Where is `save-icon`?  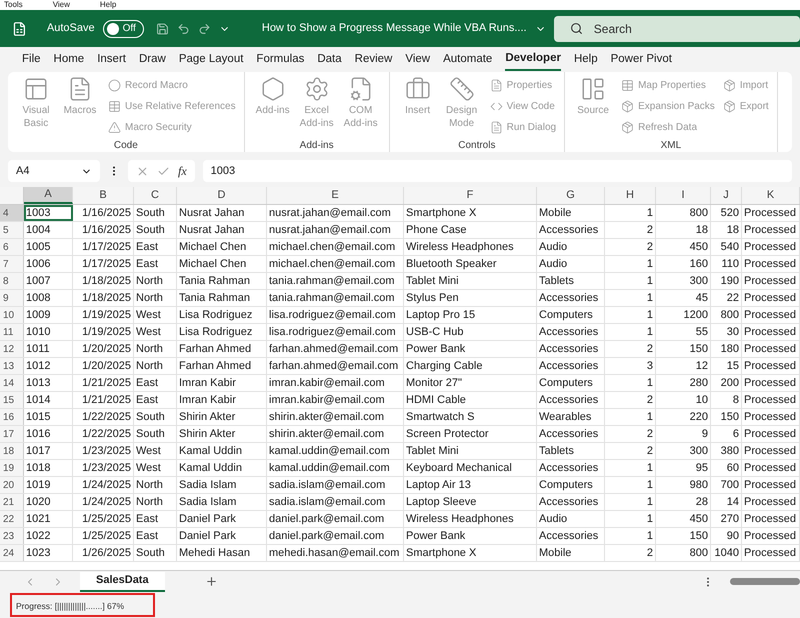 save-icon is located at coordinates (162, 29).